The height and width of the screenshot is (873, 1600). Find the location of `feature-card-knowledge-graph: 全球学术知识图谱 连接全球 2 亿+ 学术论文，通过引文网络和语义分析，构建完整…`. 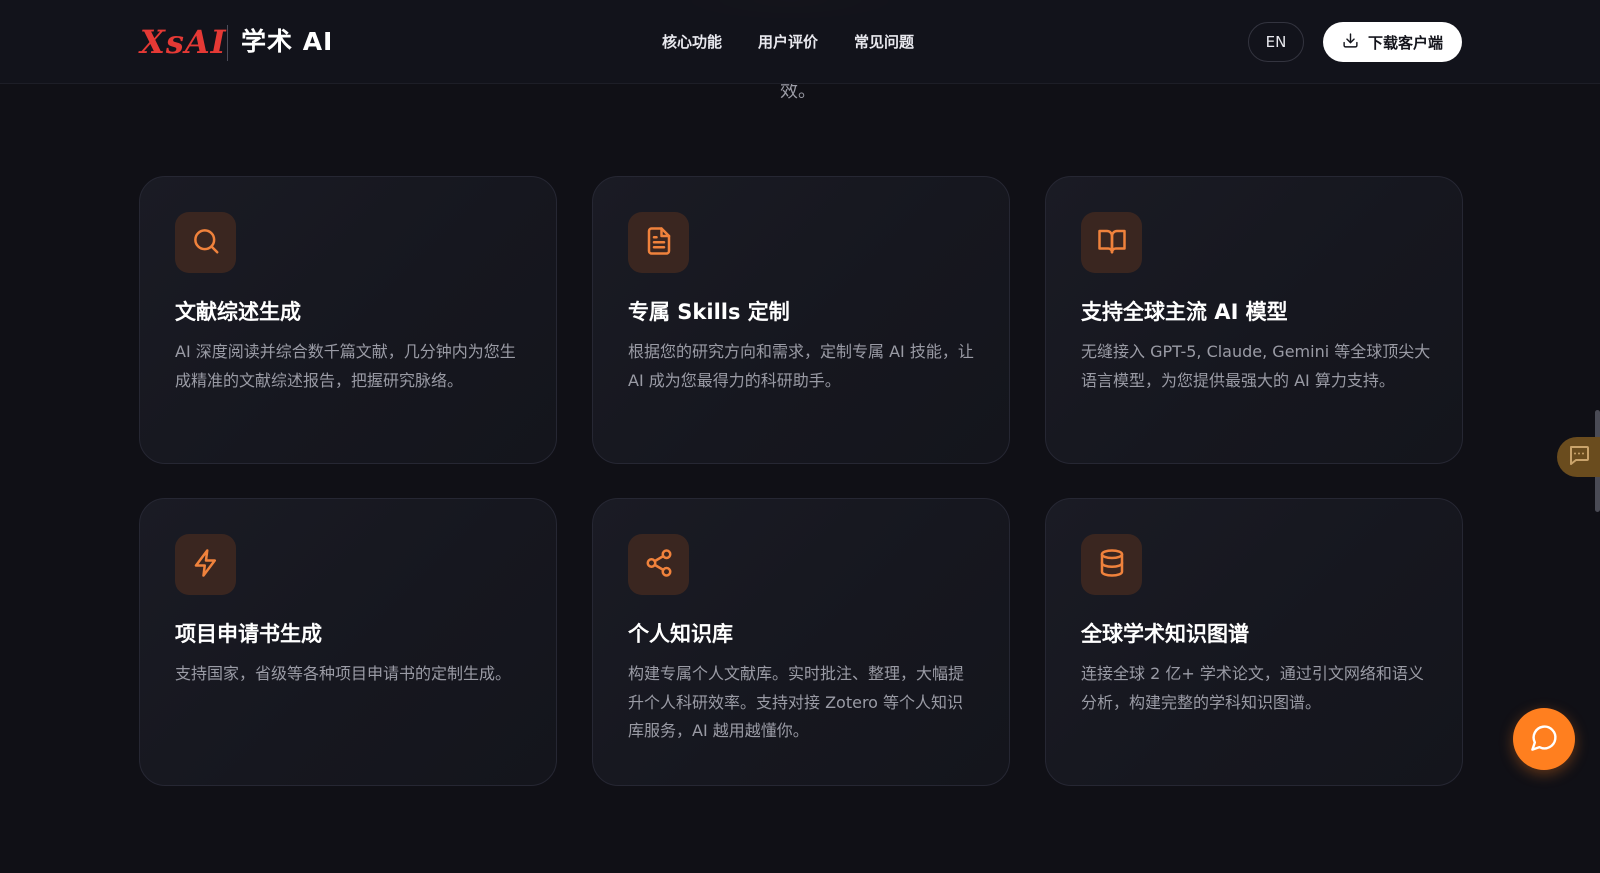

feature-card-knowledge-graph: 全球学术知识图谱 连接全球 2 亿+ 学术论文，通过引文网络和语义分析，构建完整… is located at coordinates (1254, 642).